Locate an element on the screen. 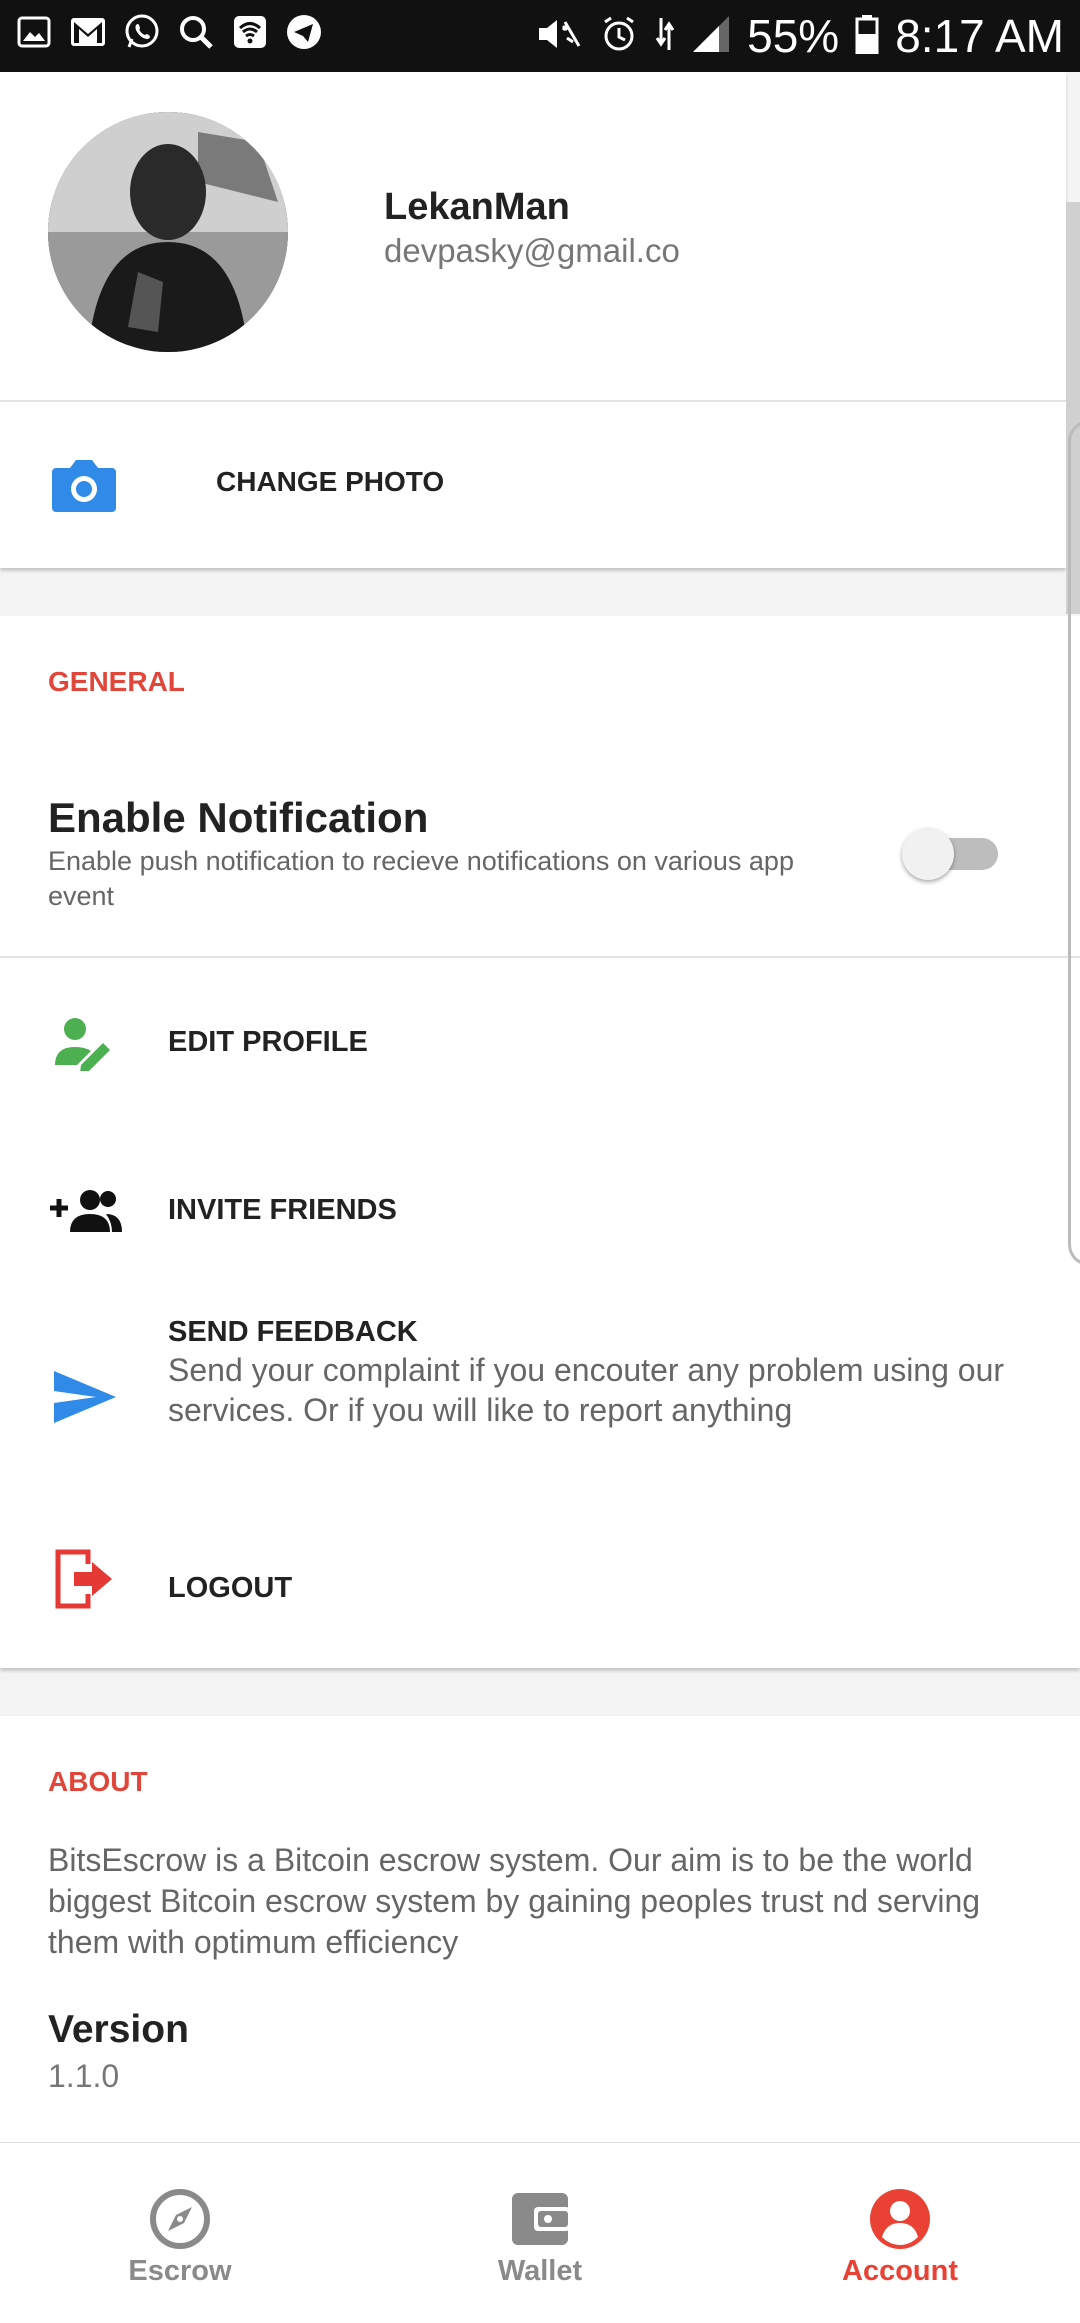 Image resolution: width=1080 pixels, height=2323 pixels. alarm-icon is located at coordinates (619, 36).